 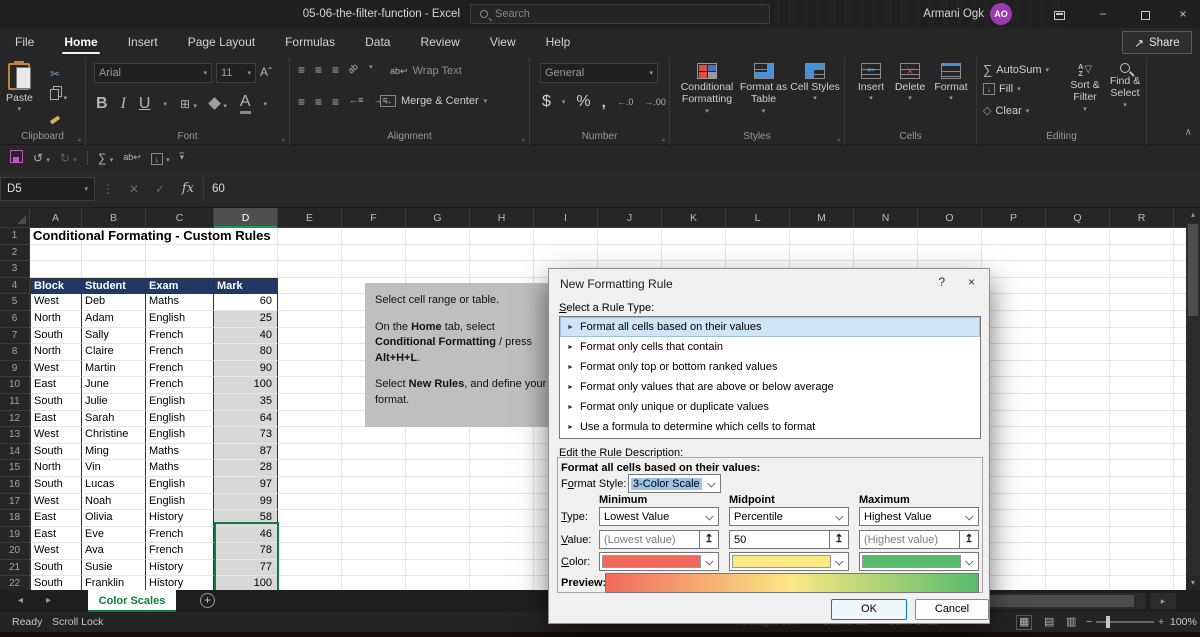 What do you see at coordinates (15, 369) in the screenshot?
I see `row-header-9: 9` at bounding box center [15, 369].